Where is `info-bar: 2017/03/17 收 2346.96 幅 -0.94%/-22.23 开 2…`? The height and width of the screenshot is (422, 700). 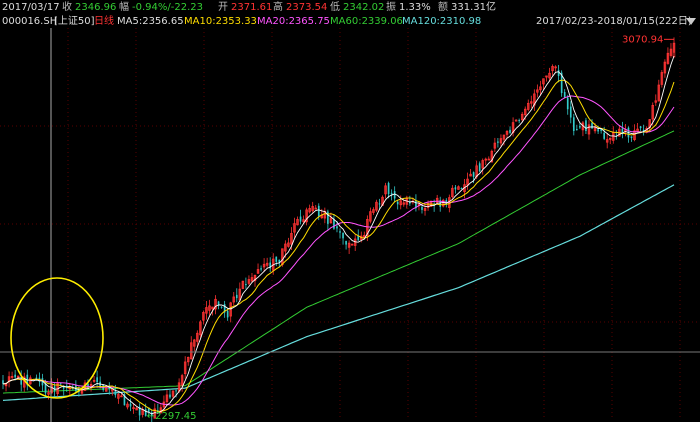 info-bar: 2017/03/17 收 2346.96 幅 -0.94%/-22.23 开 2… is located at coordinates (350, 8).